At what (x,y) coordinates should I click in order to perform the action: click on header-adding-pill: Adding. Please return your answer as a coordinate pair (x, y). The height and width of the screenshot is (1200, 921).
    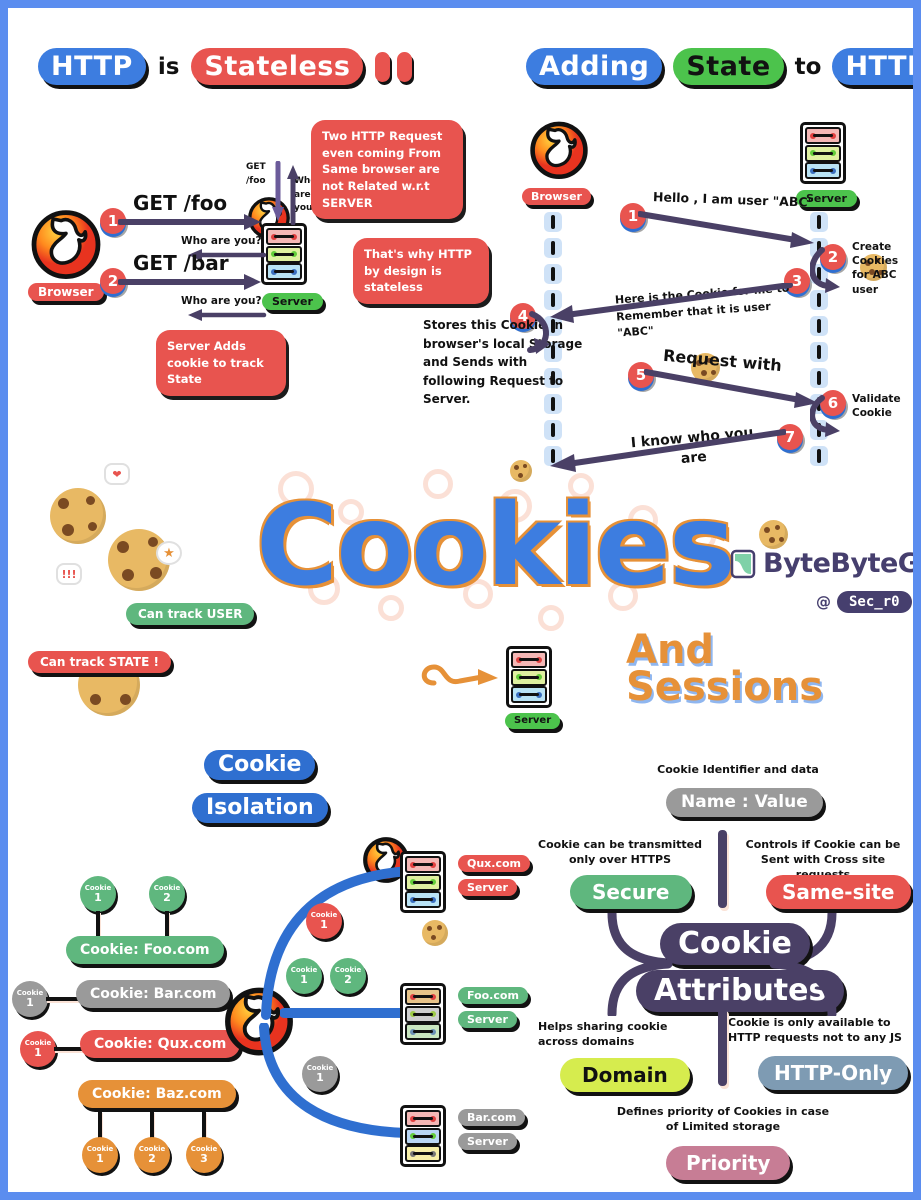
    Looking at the image, I should click on (594, 66).